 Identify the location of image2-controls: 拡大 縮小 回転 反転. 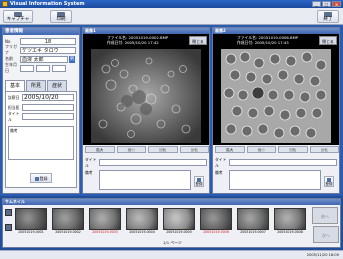
(276, 150).